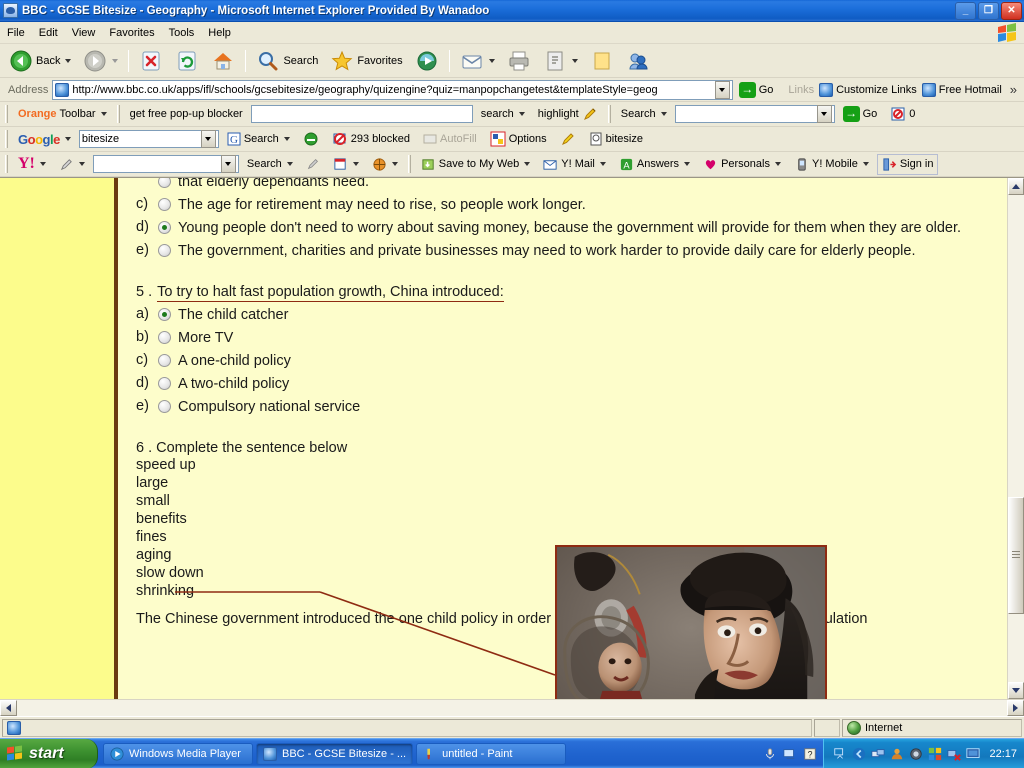 The height and width of the screenshot is (768, 1024). What do you see at coordinates (131, 33) in the screenshot?
I see `menu-item-favorites: Favorites` at bounding box center [131, 33].